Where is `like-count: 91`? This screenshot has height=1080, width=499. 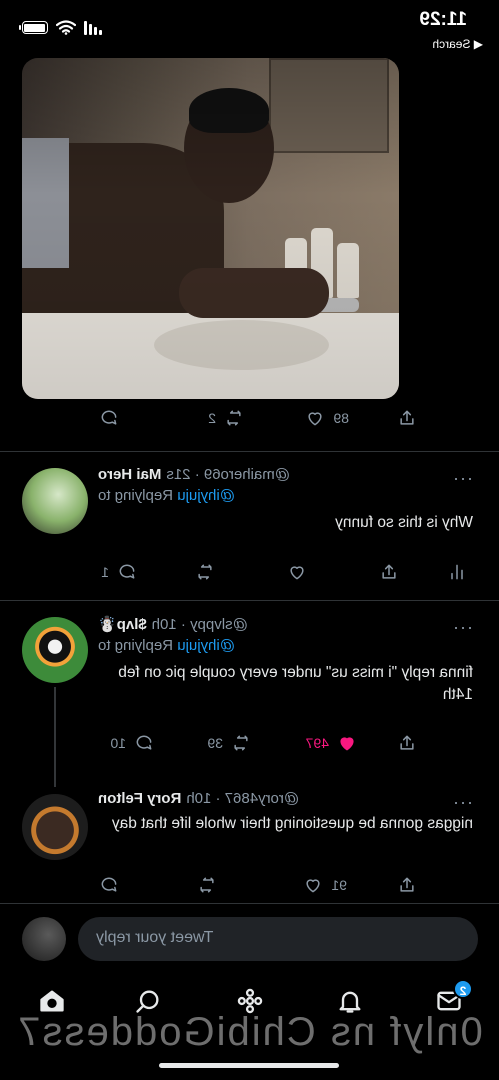
like-count: 91 is located at coordinates (339, 885).